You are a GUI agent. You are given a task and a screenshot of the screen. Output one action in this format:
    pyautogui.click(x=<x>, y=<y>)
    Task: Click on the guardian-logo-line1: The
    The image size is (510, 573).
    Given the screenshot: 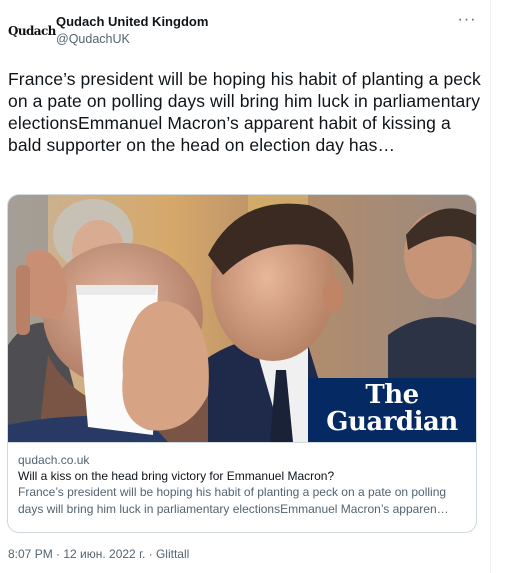 What is the action you would take?
    pyautogui.click(x=392, y=395)
    